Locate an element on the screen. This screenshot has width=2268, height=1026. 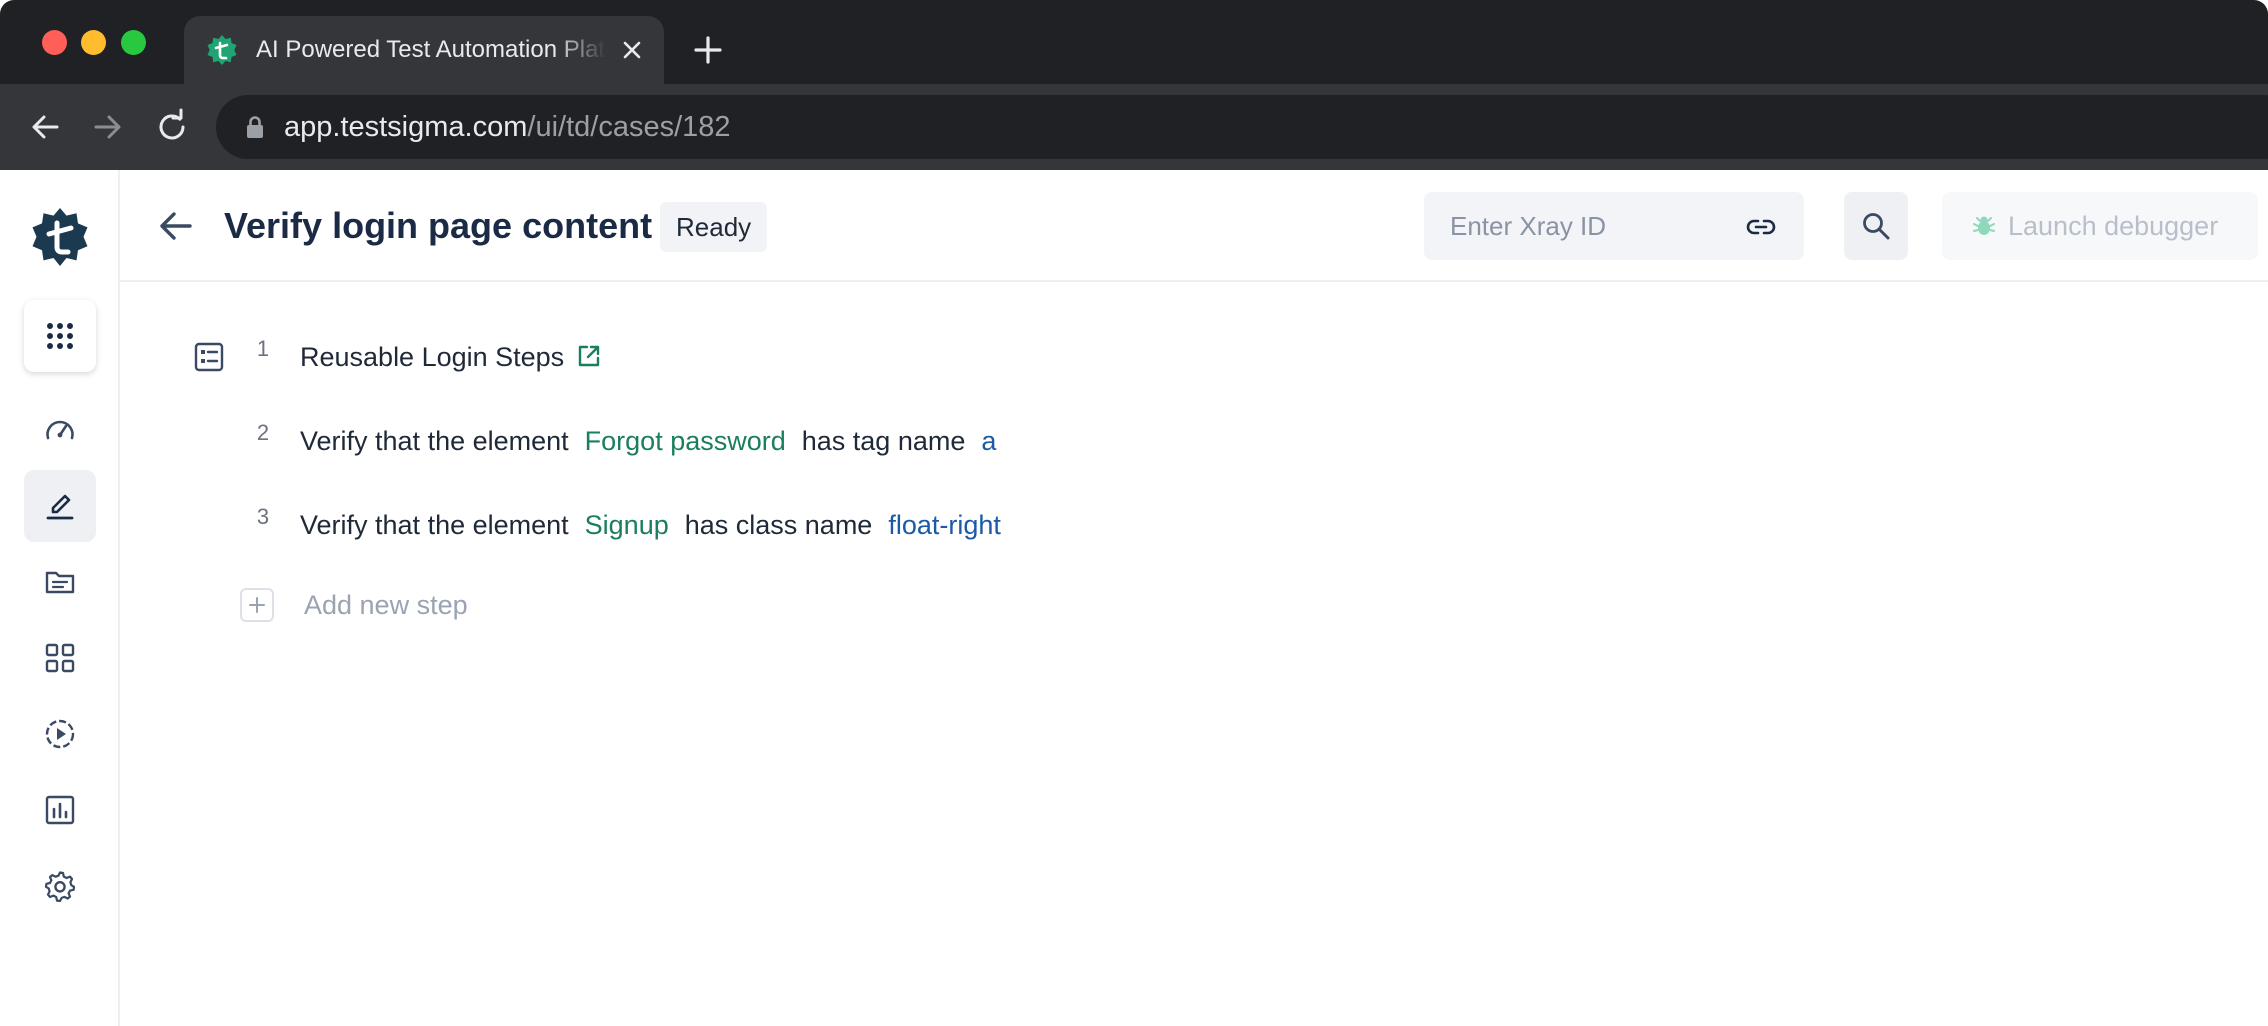
add-step-plus is located at coordinates (257, 605).